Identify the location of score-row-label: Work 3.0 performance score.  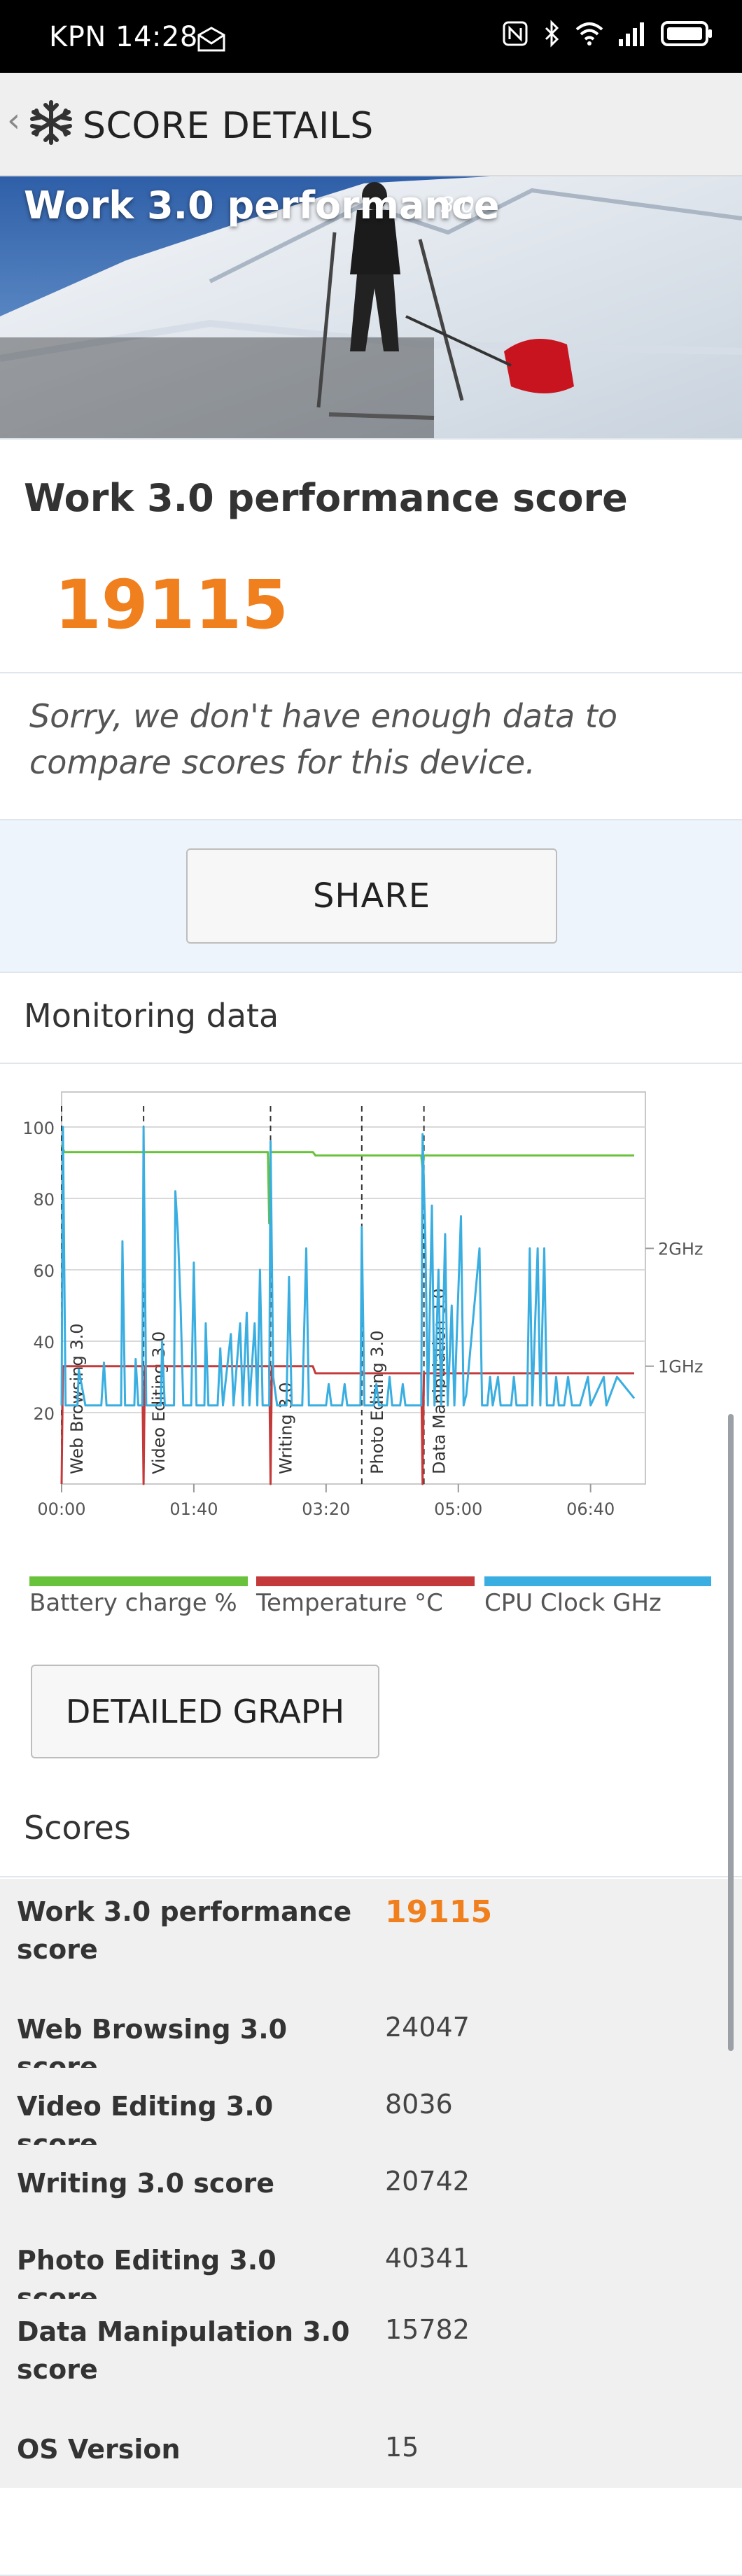
(184, 1930).